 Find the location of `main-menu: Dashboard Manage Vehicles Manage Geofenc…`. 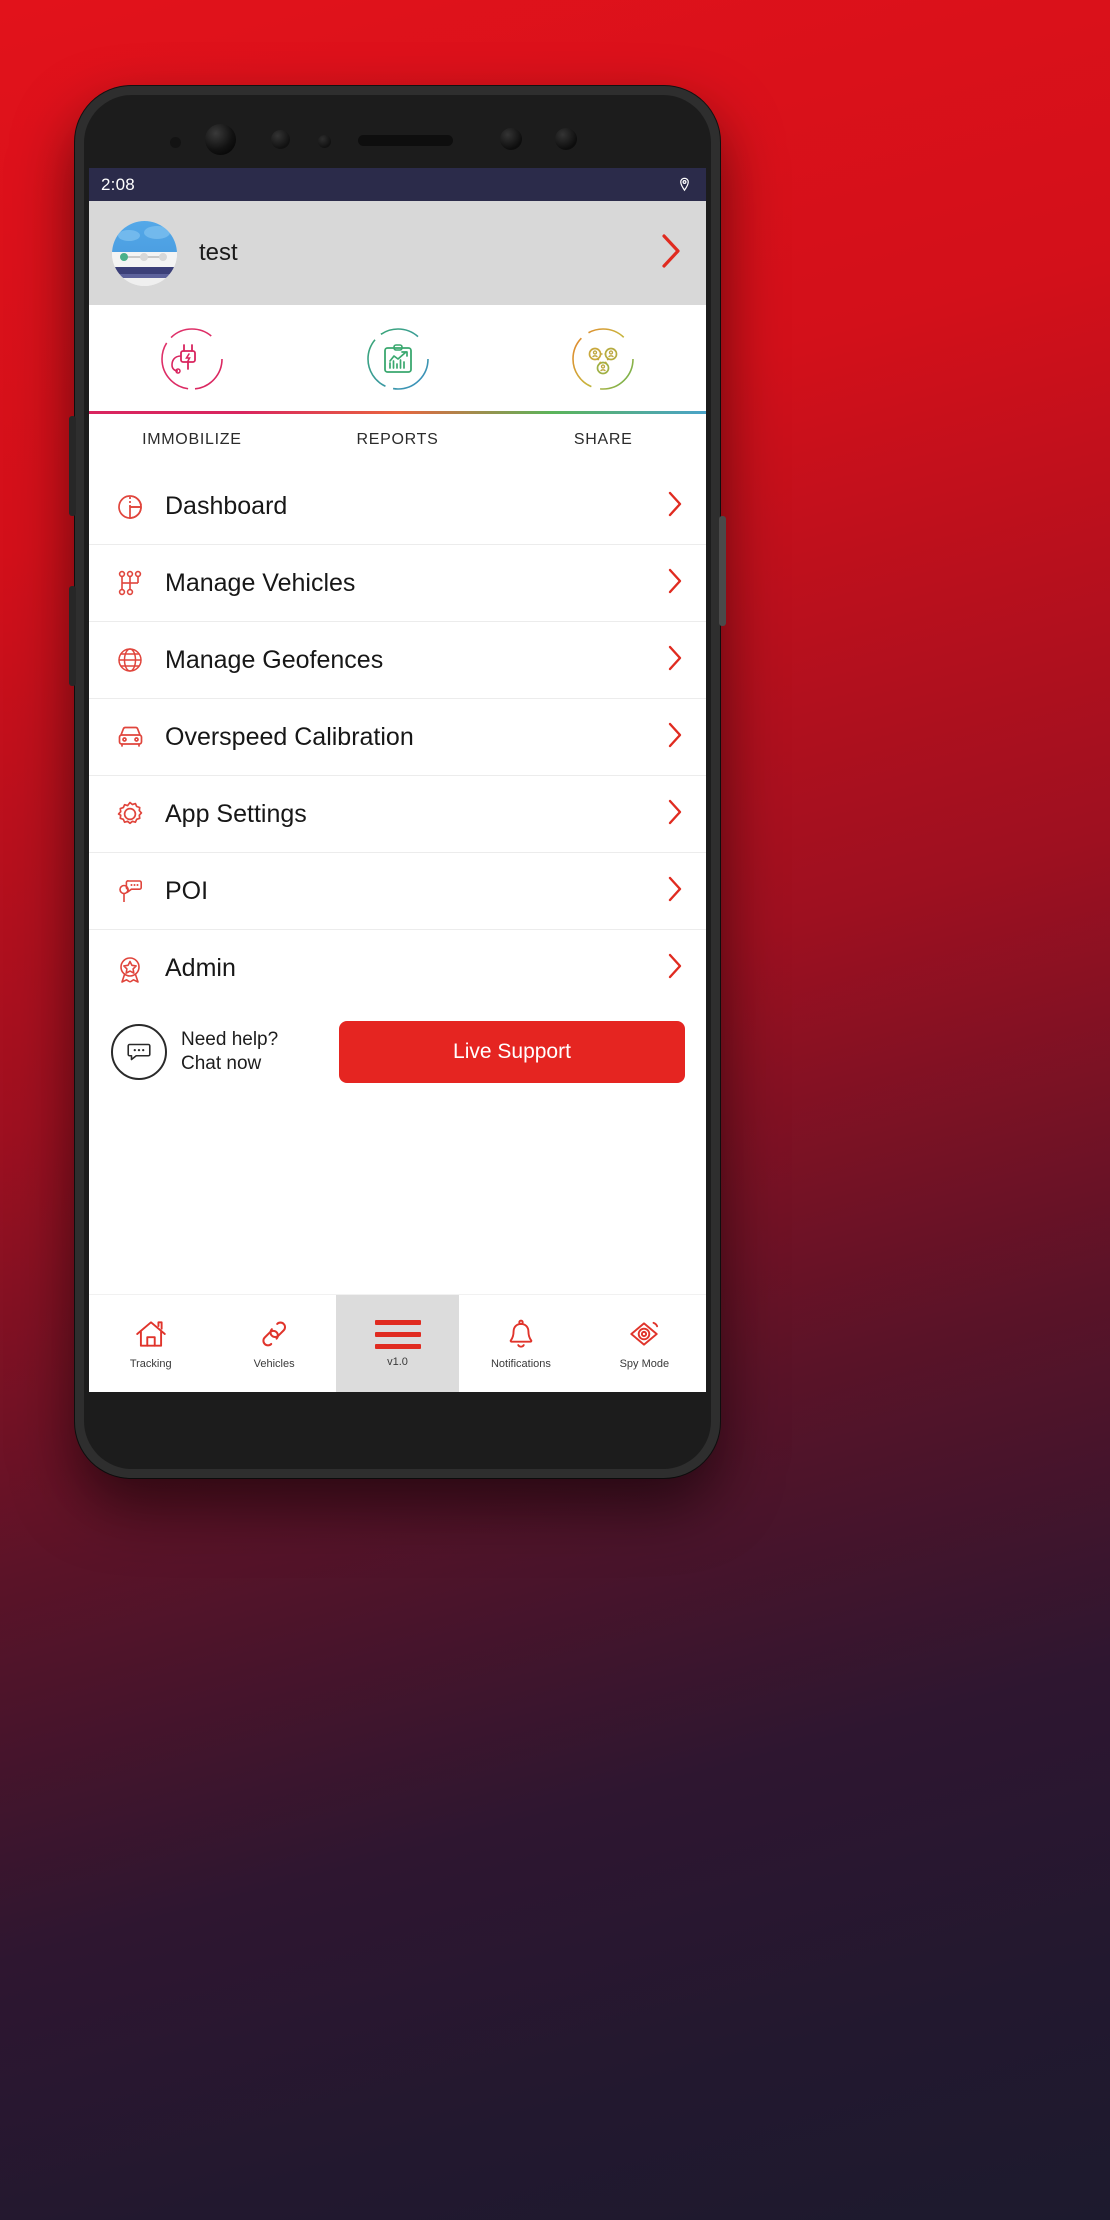

main-menu: Dashboard Manage Vehicles Manage Geofenc… is located at coordinates (397, 737).